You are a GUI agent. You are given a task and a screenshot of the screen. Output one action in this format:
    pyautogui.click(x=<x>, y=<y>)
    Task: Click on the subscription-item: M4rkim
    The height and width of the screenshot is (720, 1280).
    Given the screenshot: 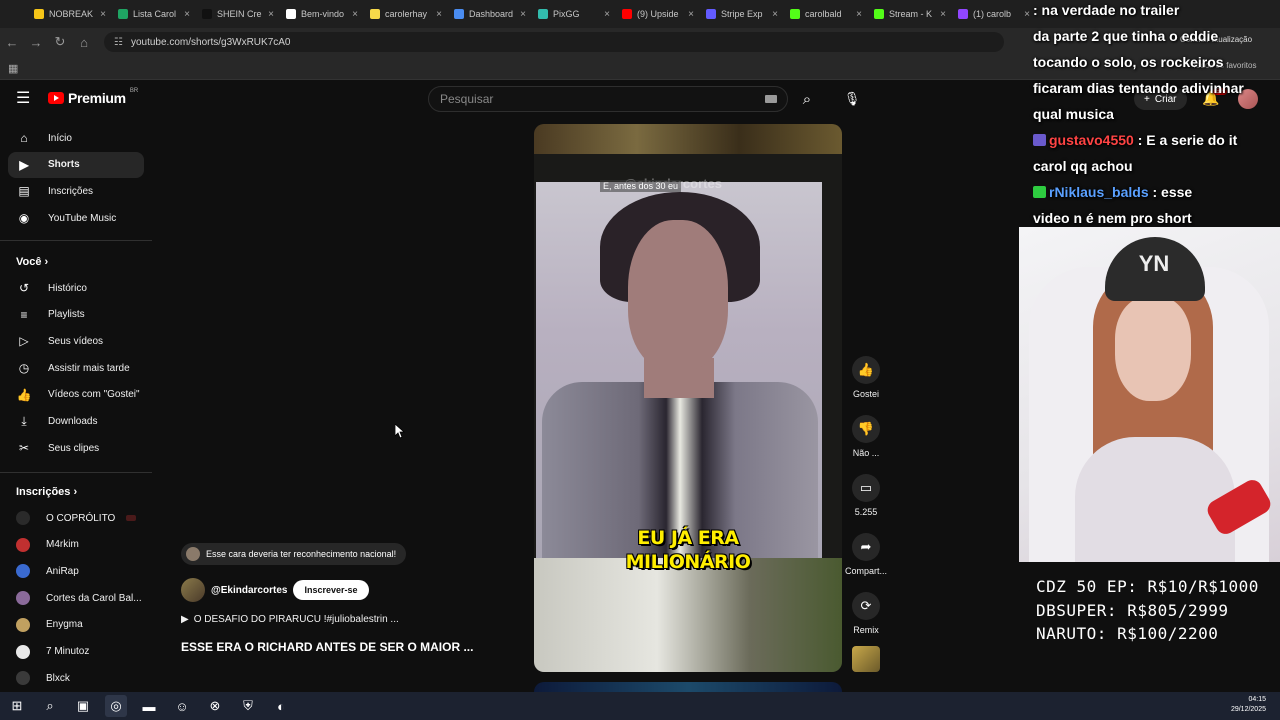 What is the action you would take?
    pyautogui.click(x=76, y=545)
    